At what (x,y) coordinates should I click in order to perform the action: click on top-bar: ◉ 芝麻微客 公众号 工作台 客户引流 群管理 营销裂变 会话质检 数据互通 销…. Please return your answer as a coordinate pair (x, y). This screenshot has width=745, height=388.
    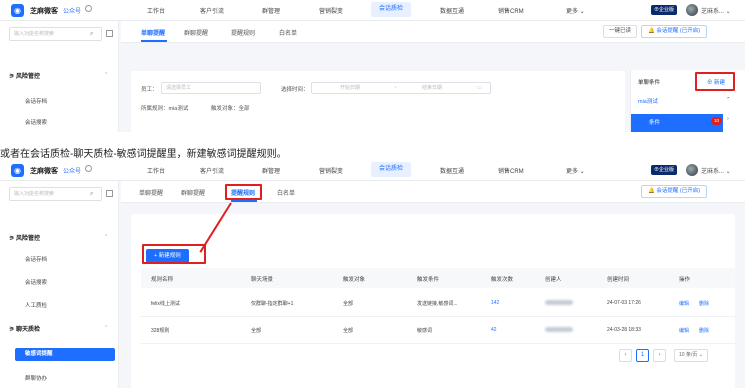
    Looking at the image, I should click on (372, 170).